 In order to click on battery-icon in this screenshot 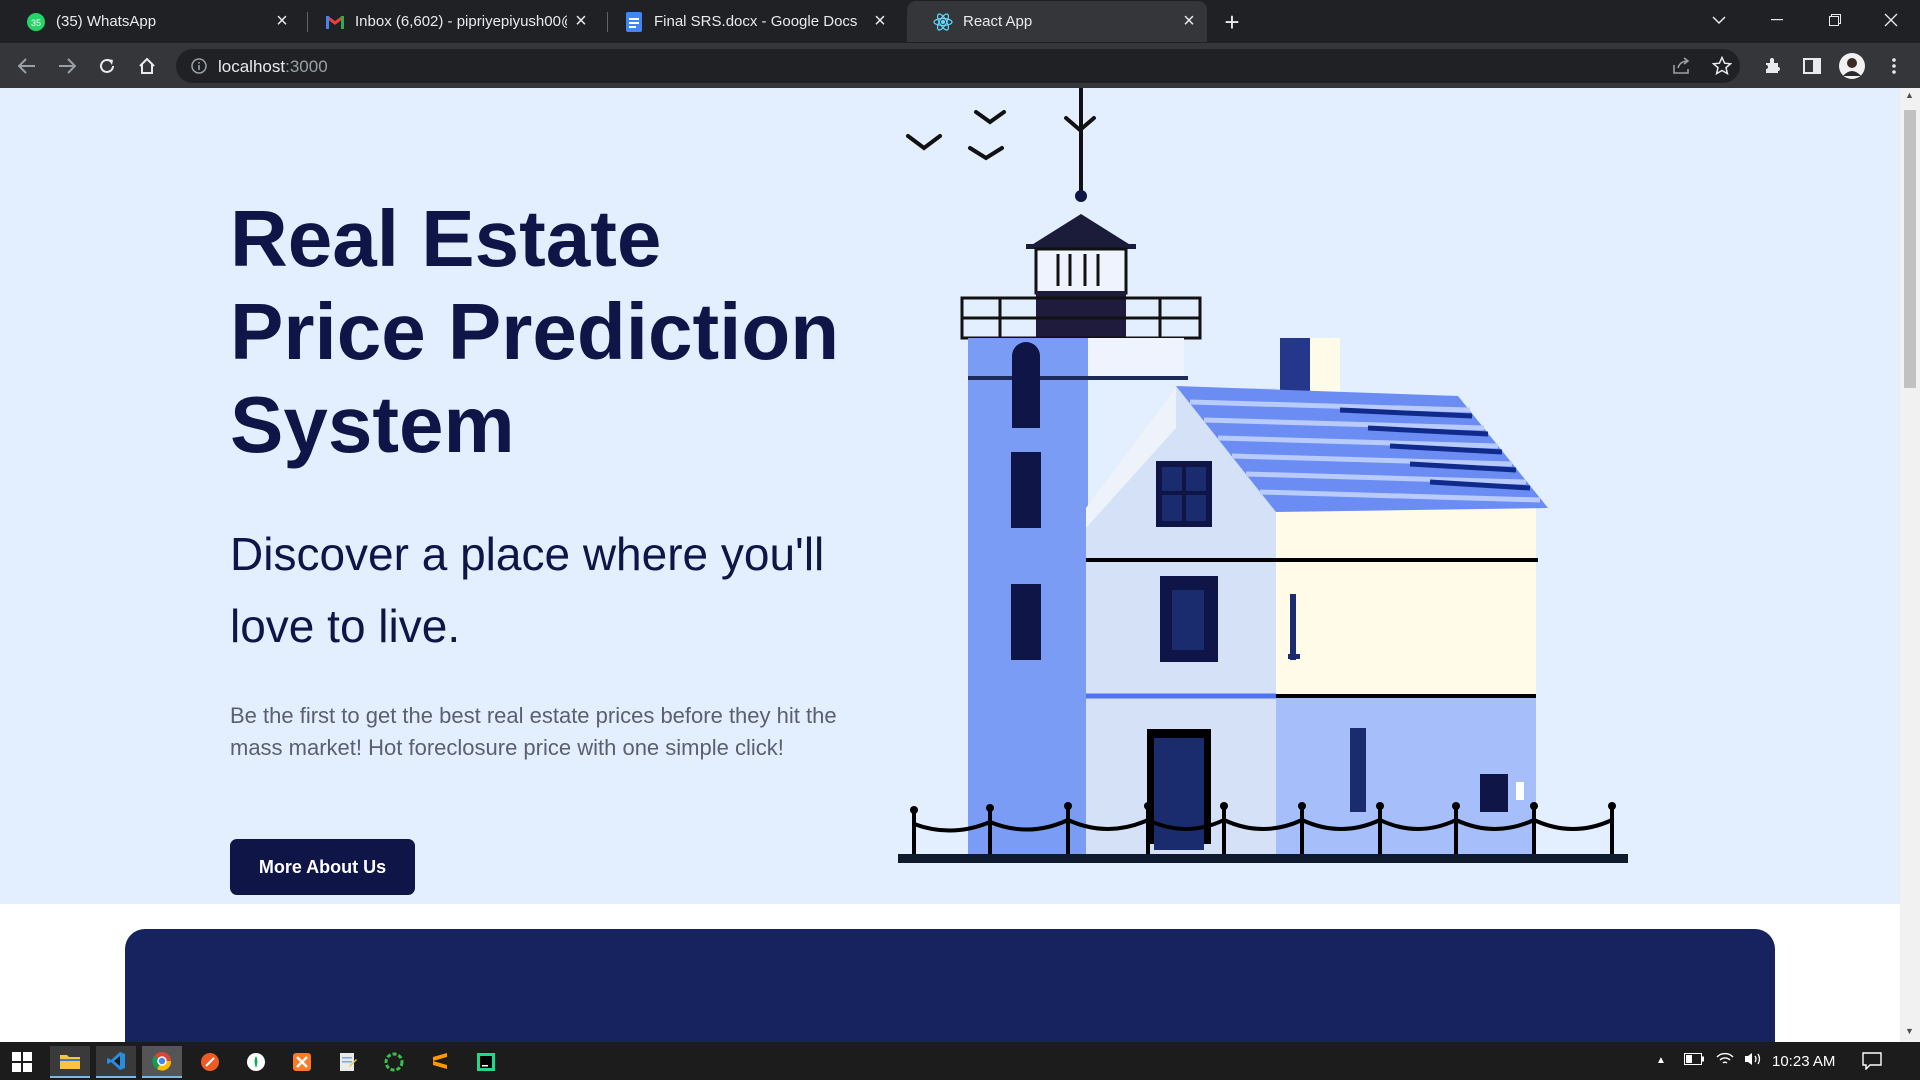, I will do `click(1694, 1060)`.